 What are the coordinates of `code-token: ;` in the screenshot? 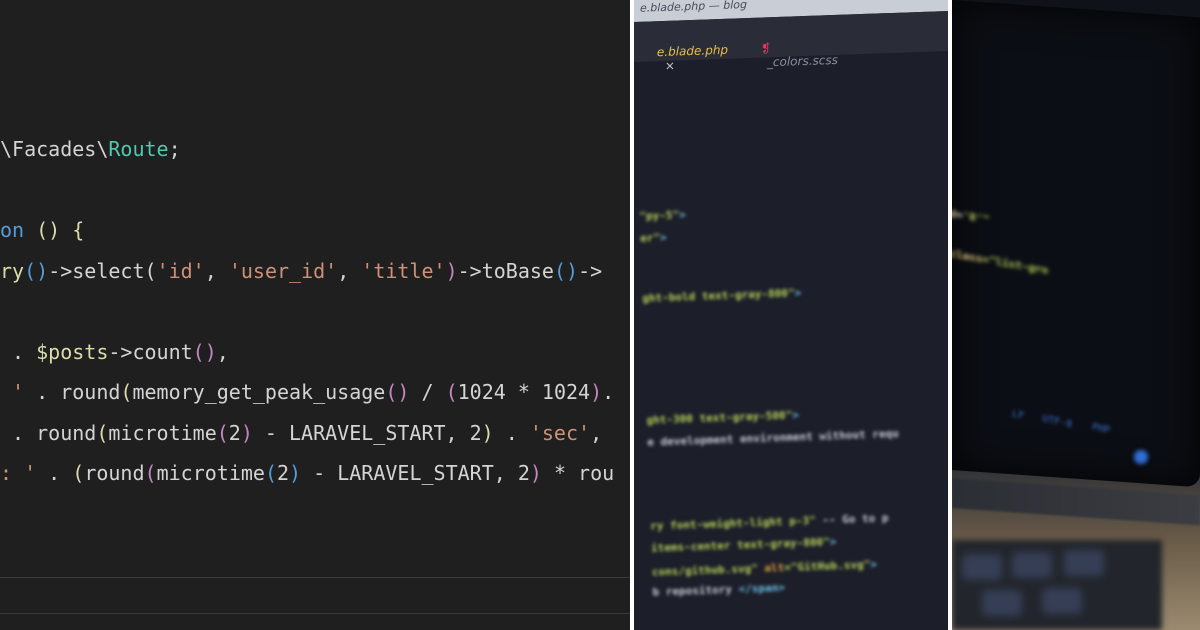 It's located at (174, 149).